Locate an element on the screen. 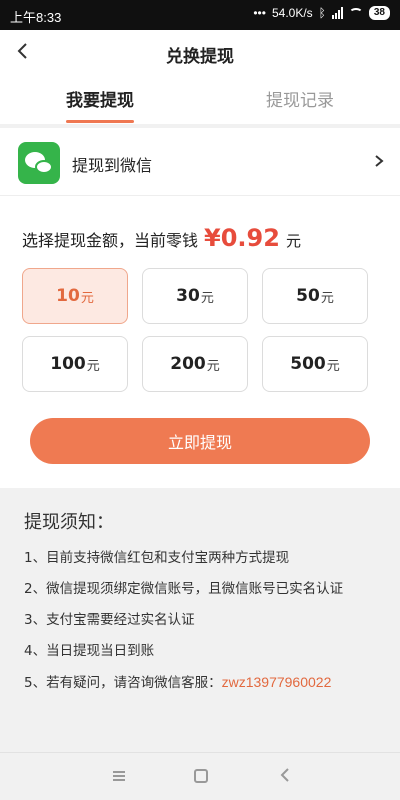  notice-item: 3、支付宝需要经过实名认证 is located at coordinates (109, 620).